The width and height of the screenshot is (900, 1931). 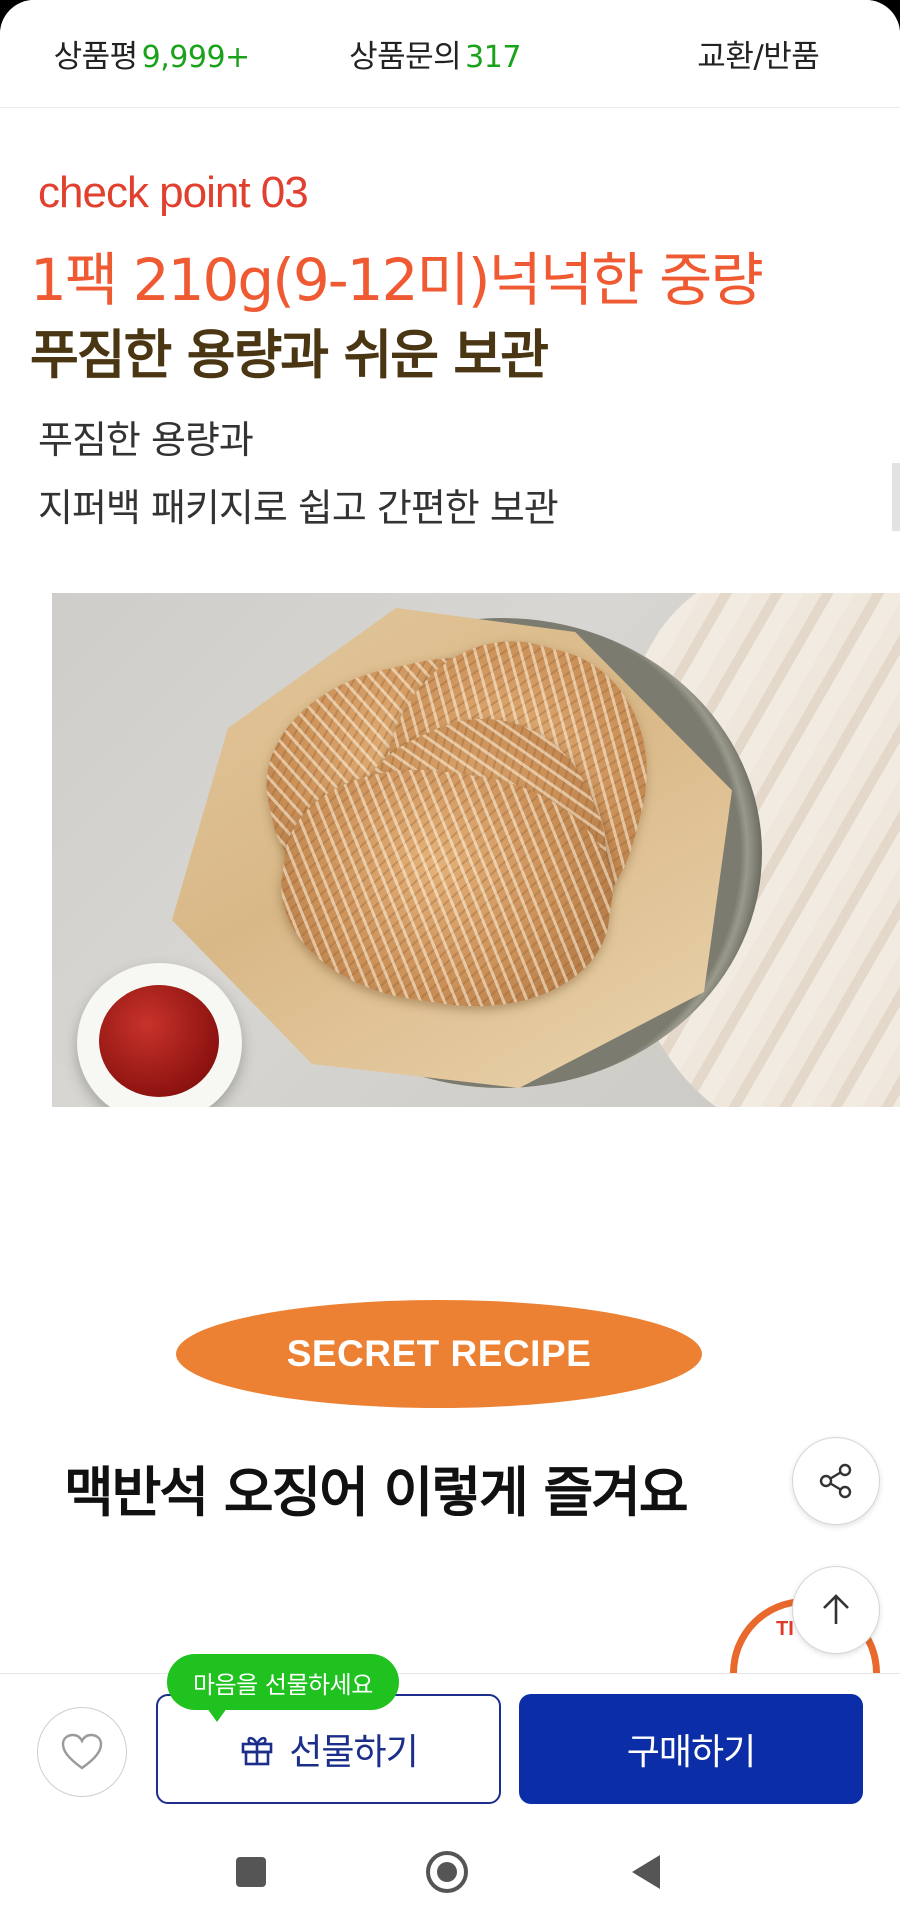 I want to click on photo-ketchup-bowl, so click(x=159, y=1035).